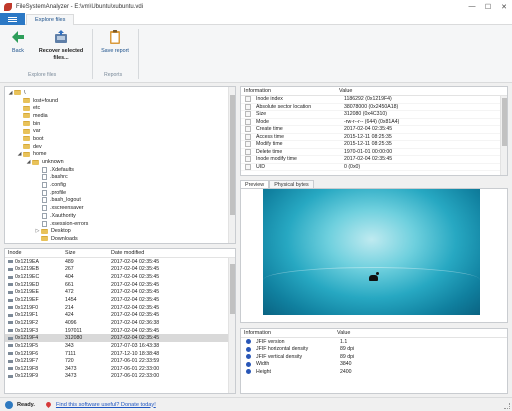  What do you see at coordinates (374, 145) in the screenshot?
I see `info-row: Modify time 2015-12-11 08:25:35` at bounding box center [374, 145].